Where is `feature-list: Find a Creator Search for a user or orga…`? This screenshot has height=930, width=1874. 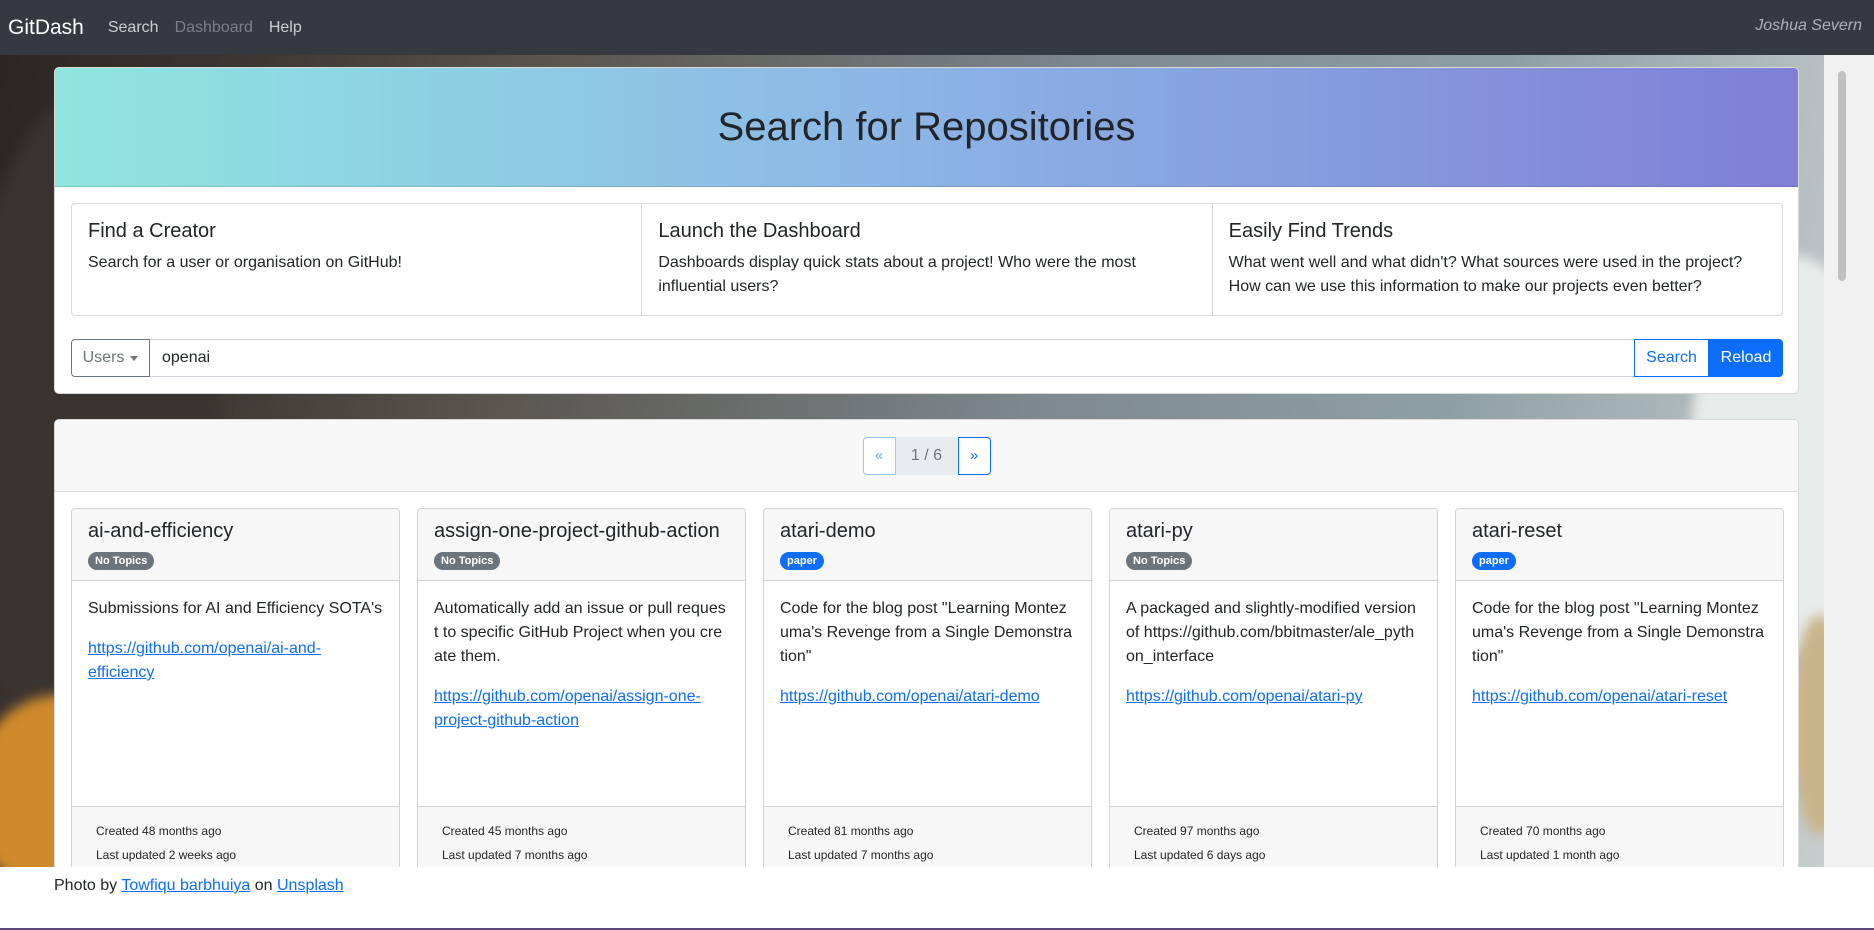 feature-list: Find a Creator Search for a user or orga… is located at coordinates (927, 259).